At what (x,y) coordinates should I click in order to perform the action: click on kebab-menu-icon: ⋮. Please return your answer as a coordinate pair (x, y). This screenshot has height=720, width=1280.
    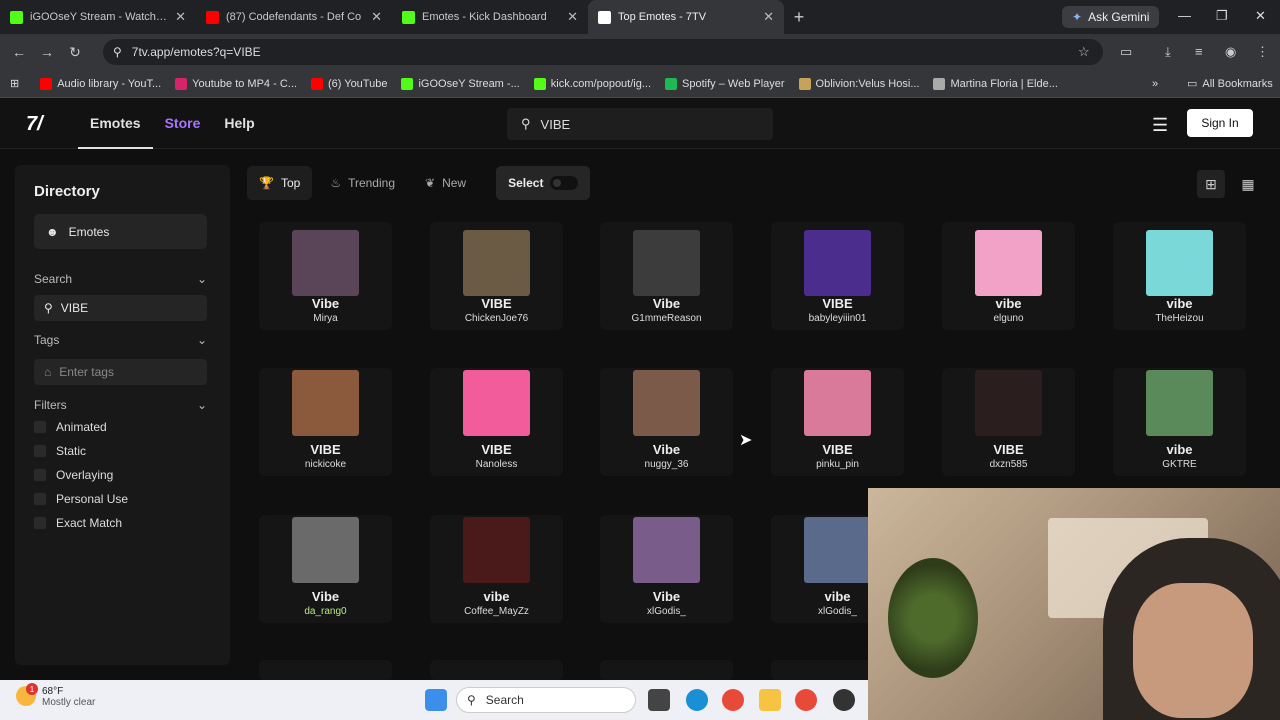
    Looking at the image, I should click on (1262, 52).